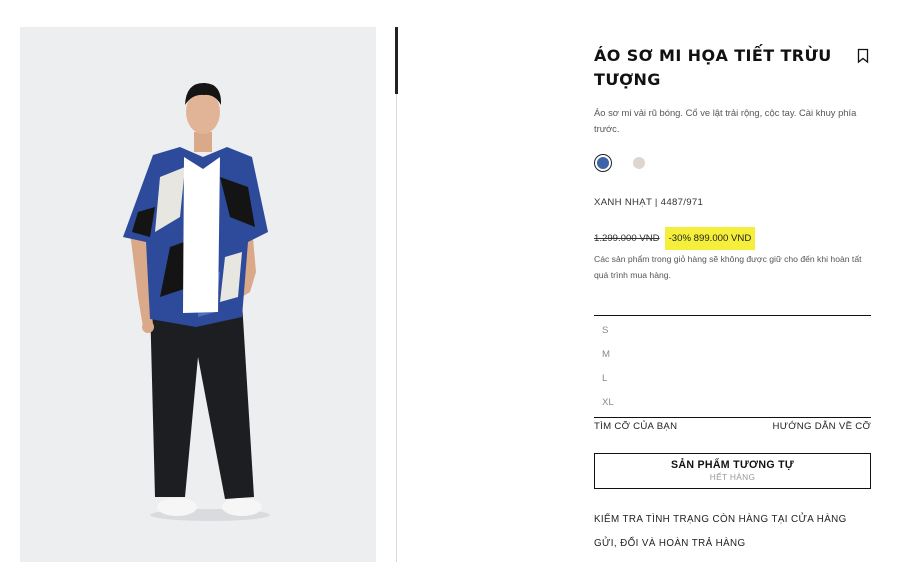 The width and height of the screenshot is (921, 570). What do you see at coordinates (396, 60) in the screenshot?
I see `image-scroll-thumb` at bounding box center [396, 60].